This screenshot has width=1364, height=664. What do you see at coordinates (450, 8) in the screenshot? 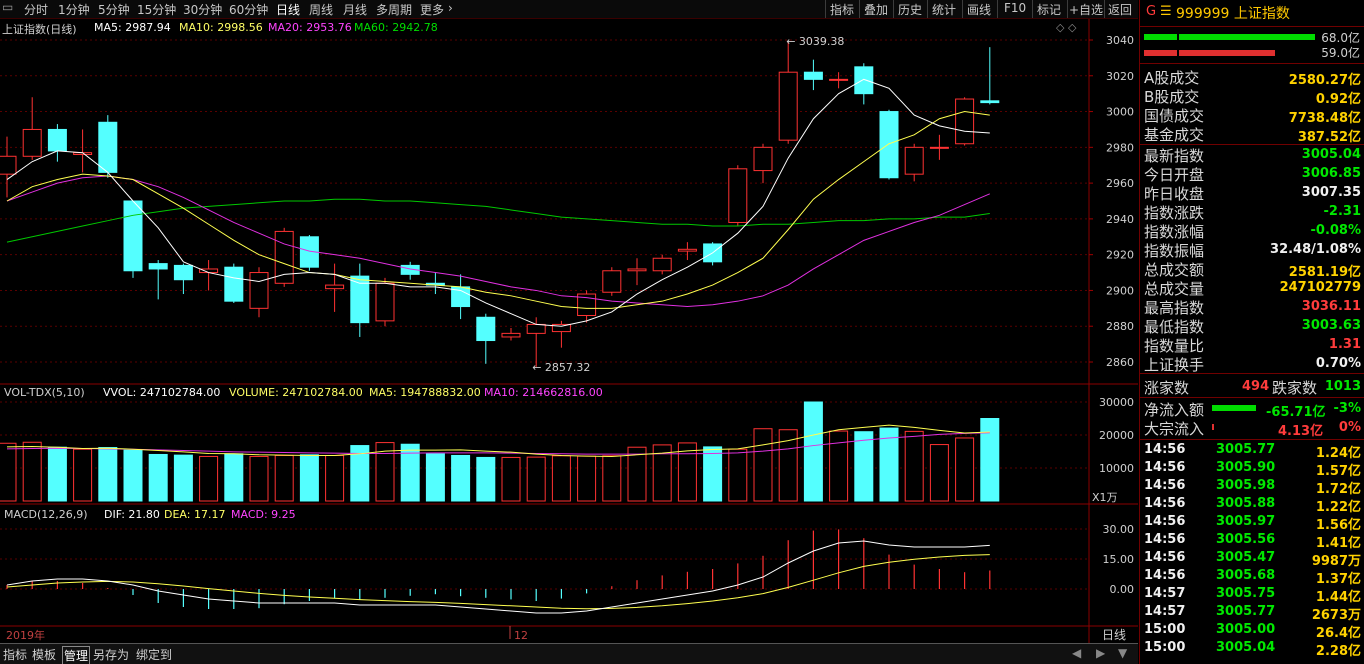
I see `chevron-right-icon: ›` at bounding box center [450, 8].